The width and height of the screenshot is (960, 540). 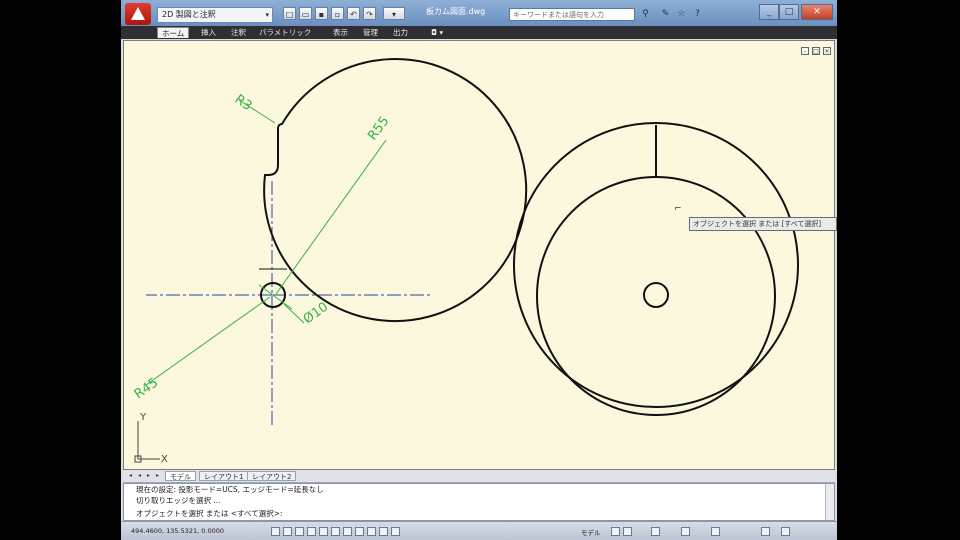 What do you see at coordinates (763, 224) in the screenshot?
I see `selection-tooltip: オブジェクトを選択 または [すべて選択]` at bounding box center [763, 224].